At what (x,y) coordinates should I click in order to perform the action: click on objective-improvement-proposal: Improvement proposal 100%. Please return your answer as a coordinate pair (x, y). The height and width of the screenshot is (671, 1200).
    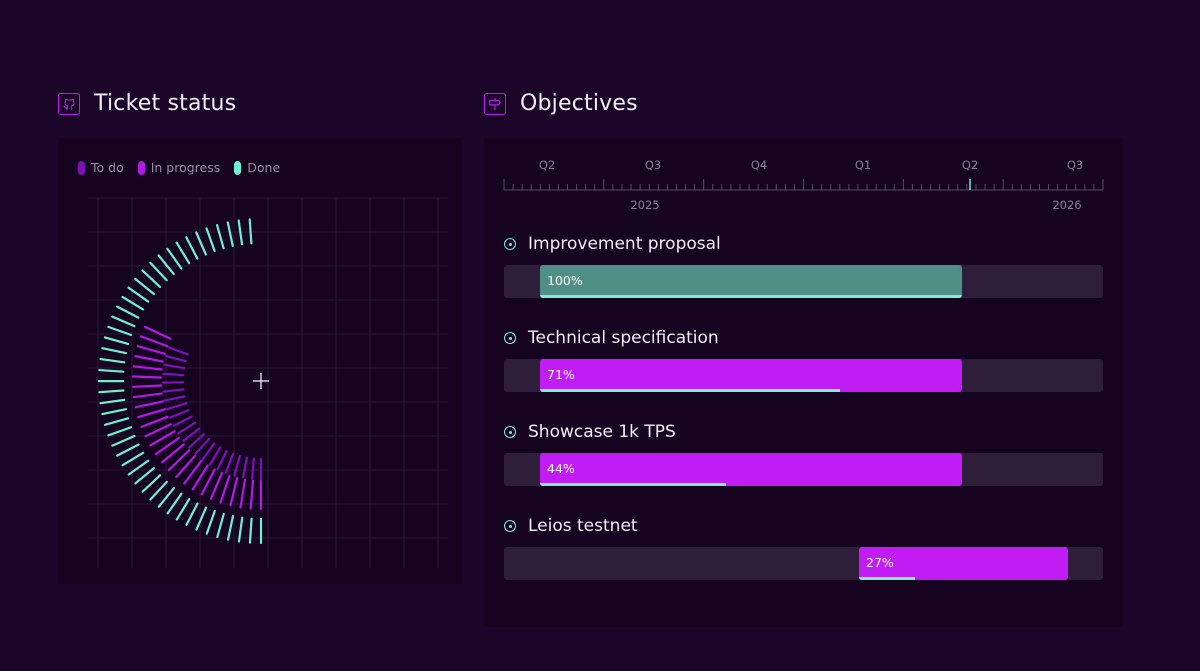
    Looking at the image, I should click on (803, 265).